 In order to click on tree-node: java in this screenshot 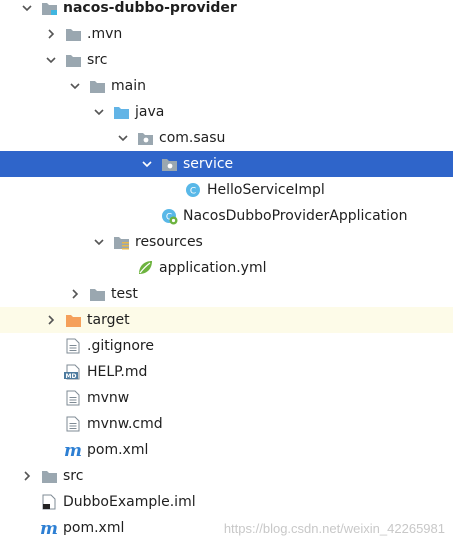, I will do `click(226, 112)`.